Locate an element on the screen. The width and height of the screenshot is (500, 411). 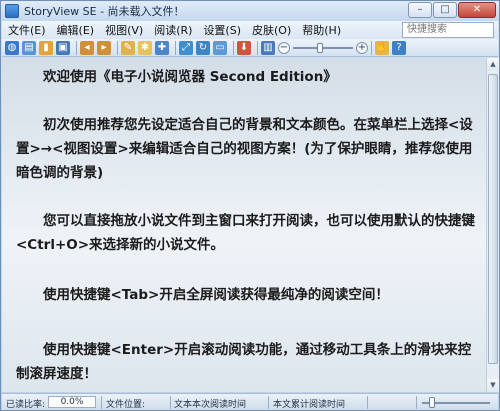
toolbar: ◍ ▤ ▮ ▣ ◂ ▸ ✎ ✱ ✚ ⤢ ↻ ▭ ⬇ ▥ − + ✋ ? is located at coordinates (250, 48).